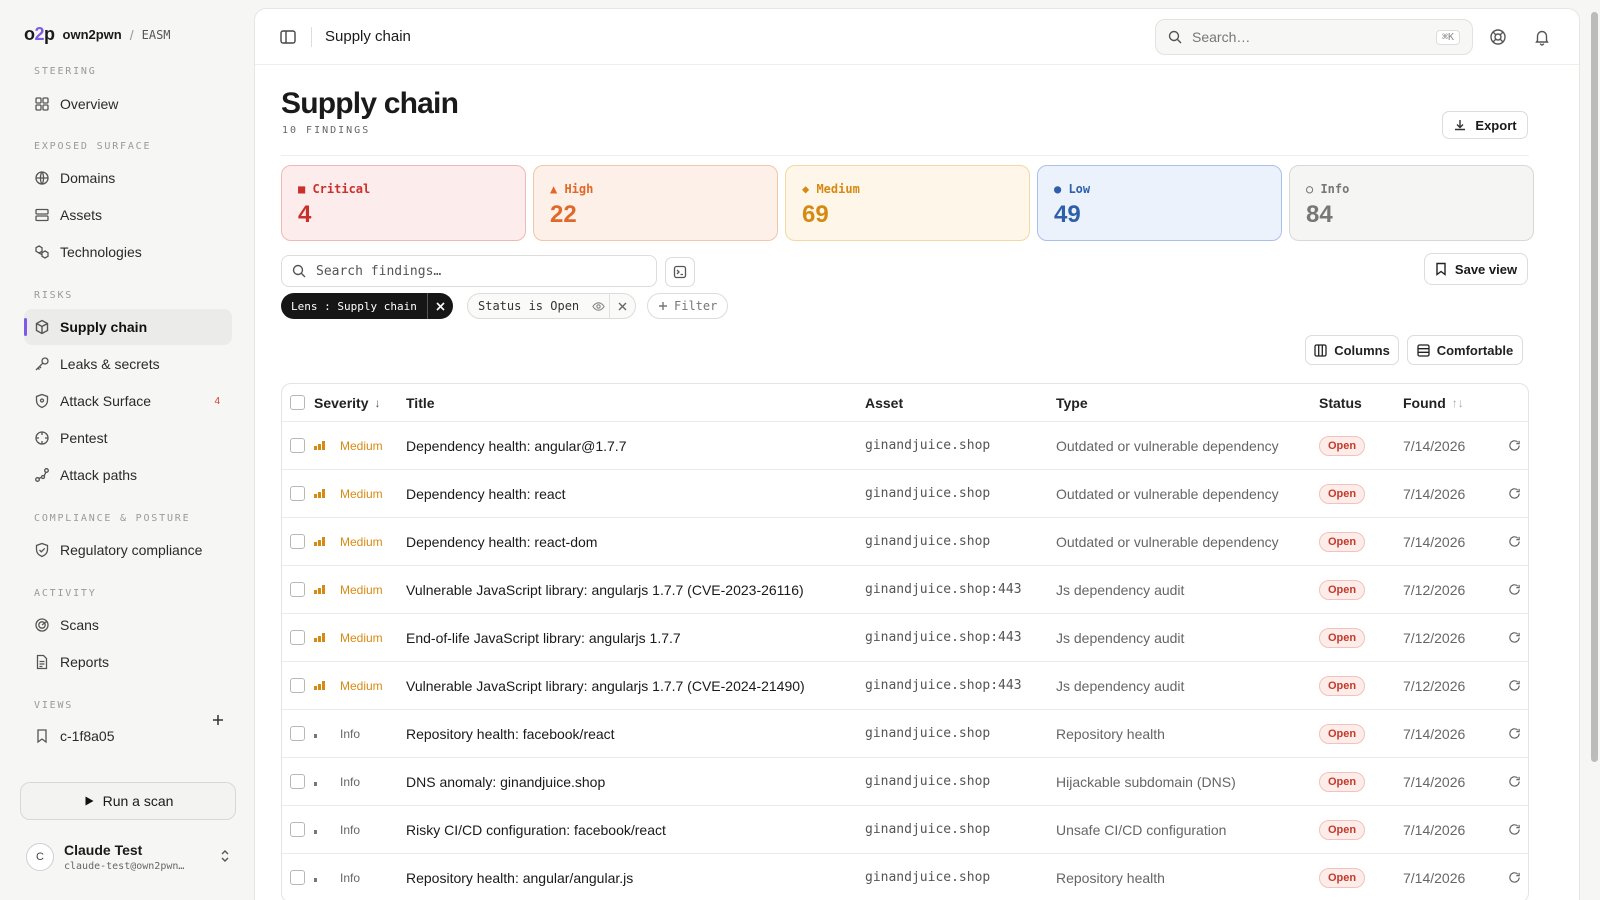 The image size is (1600, 900). Describe the element at coordinates (960, 403) in the screenshot. I see `header-asset: Asset` at that location.